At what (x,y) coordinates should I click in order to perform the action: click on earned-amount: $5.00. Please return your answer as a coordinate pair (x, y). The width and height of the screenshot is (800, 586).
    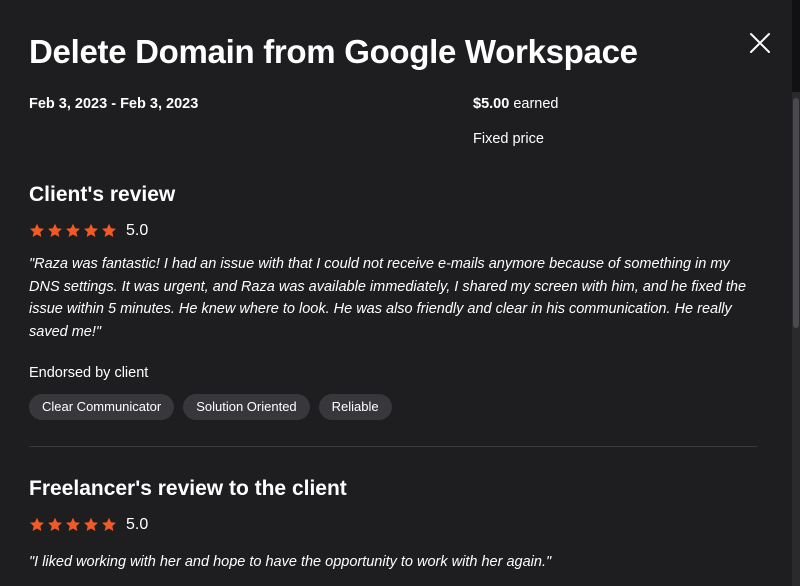
    Looking at the image, I should click on (491, 104).